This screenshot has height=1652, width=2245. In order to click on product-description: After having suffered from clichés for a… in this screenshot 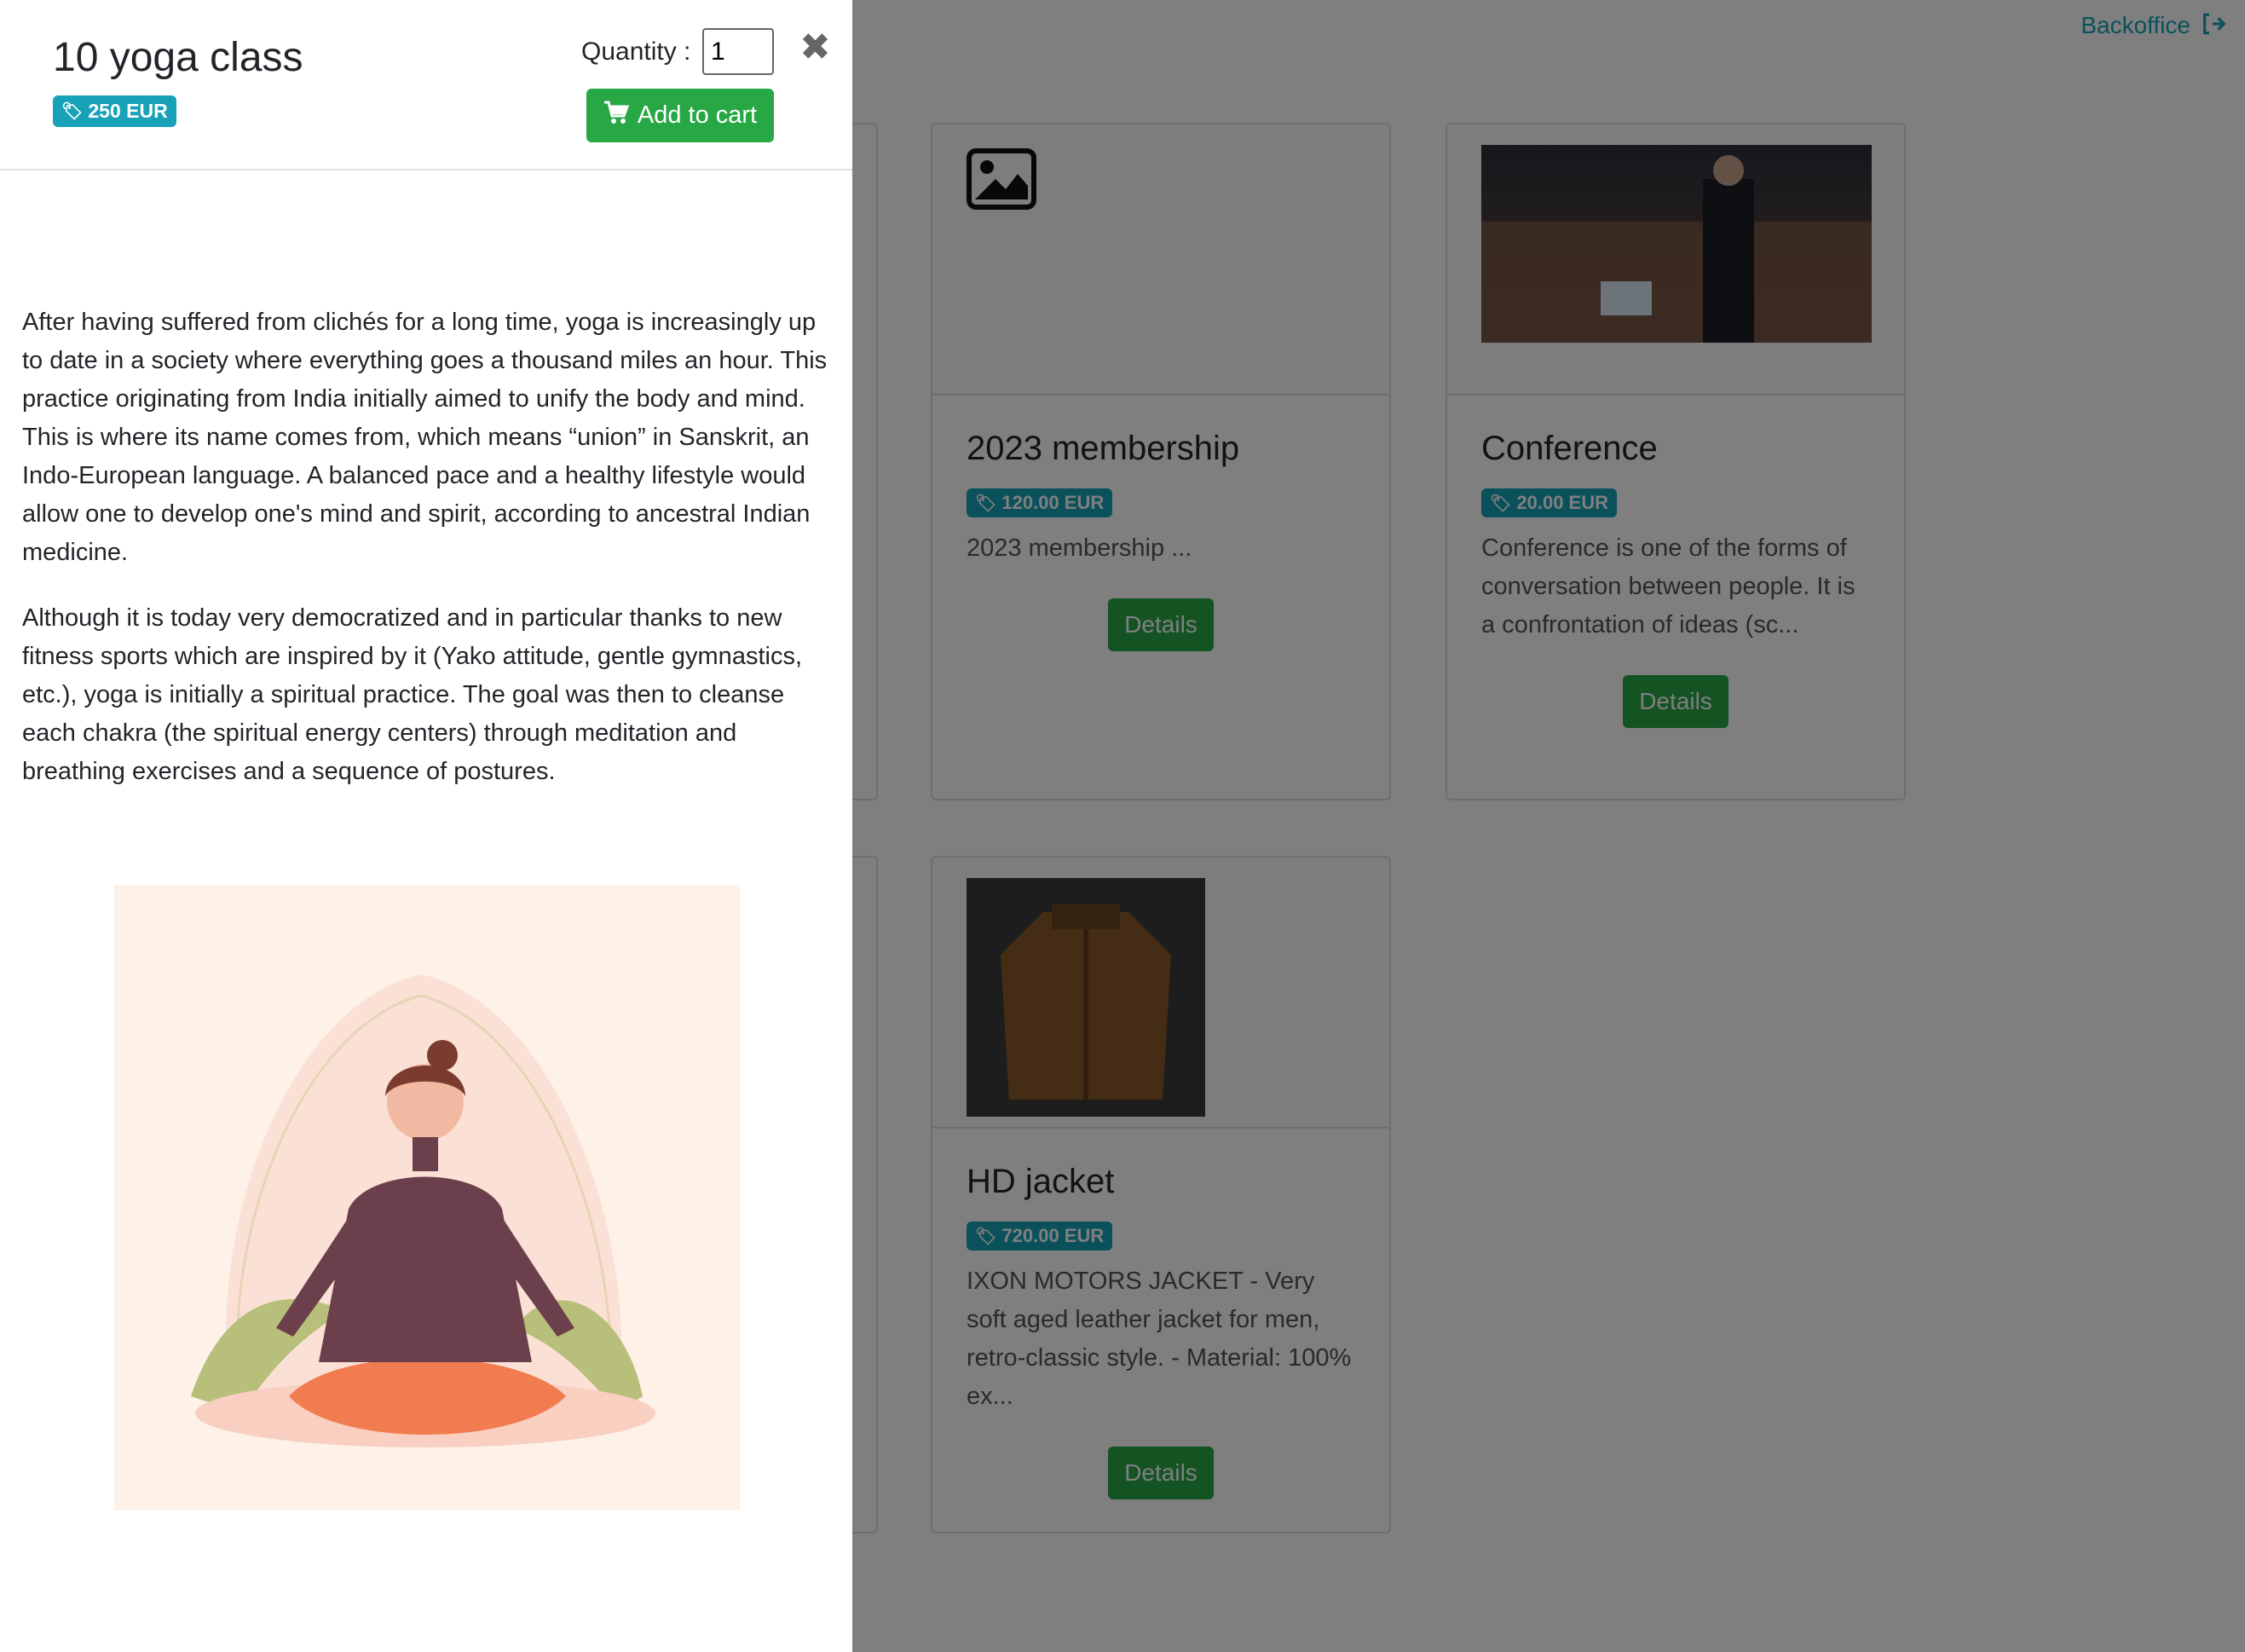, I will do `click(426, 547)`.